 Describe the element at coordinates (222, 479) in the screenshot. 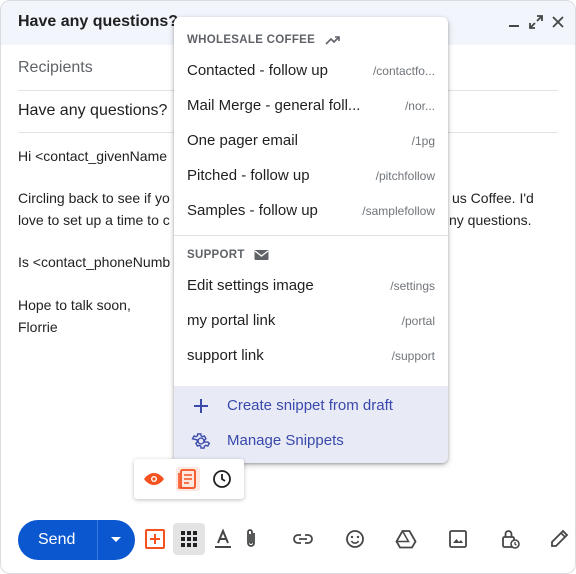

I see `clock-icon` at that location.